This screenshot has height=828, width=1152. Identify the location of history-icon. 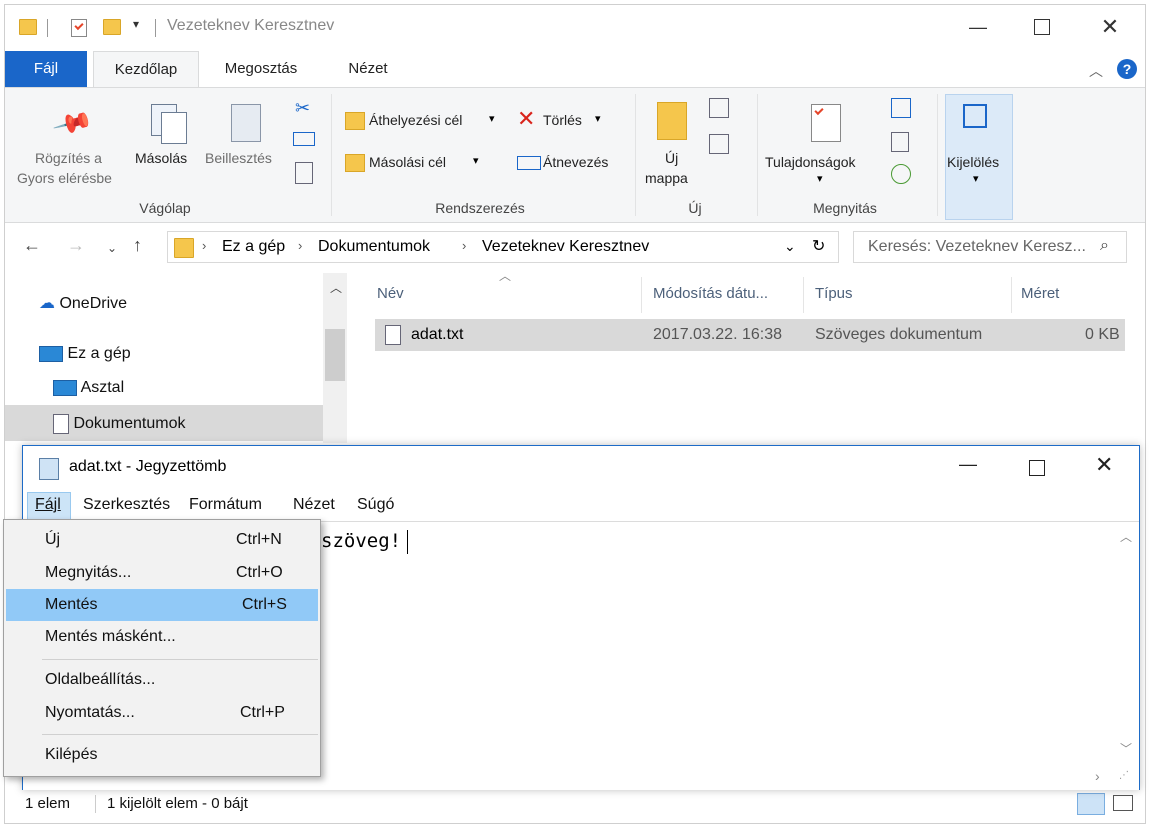
(901, 174).